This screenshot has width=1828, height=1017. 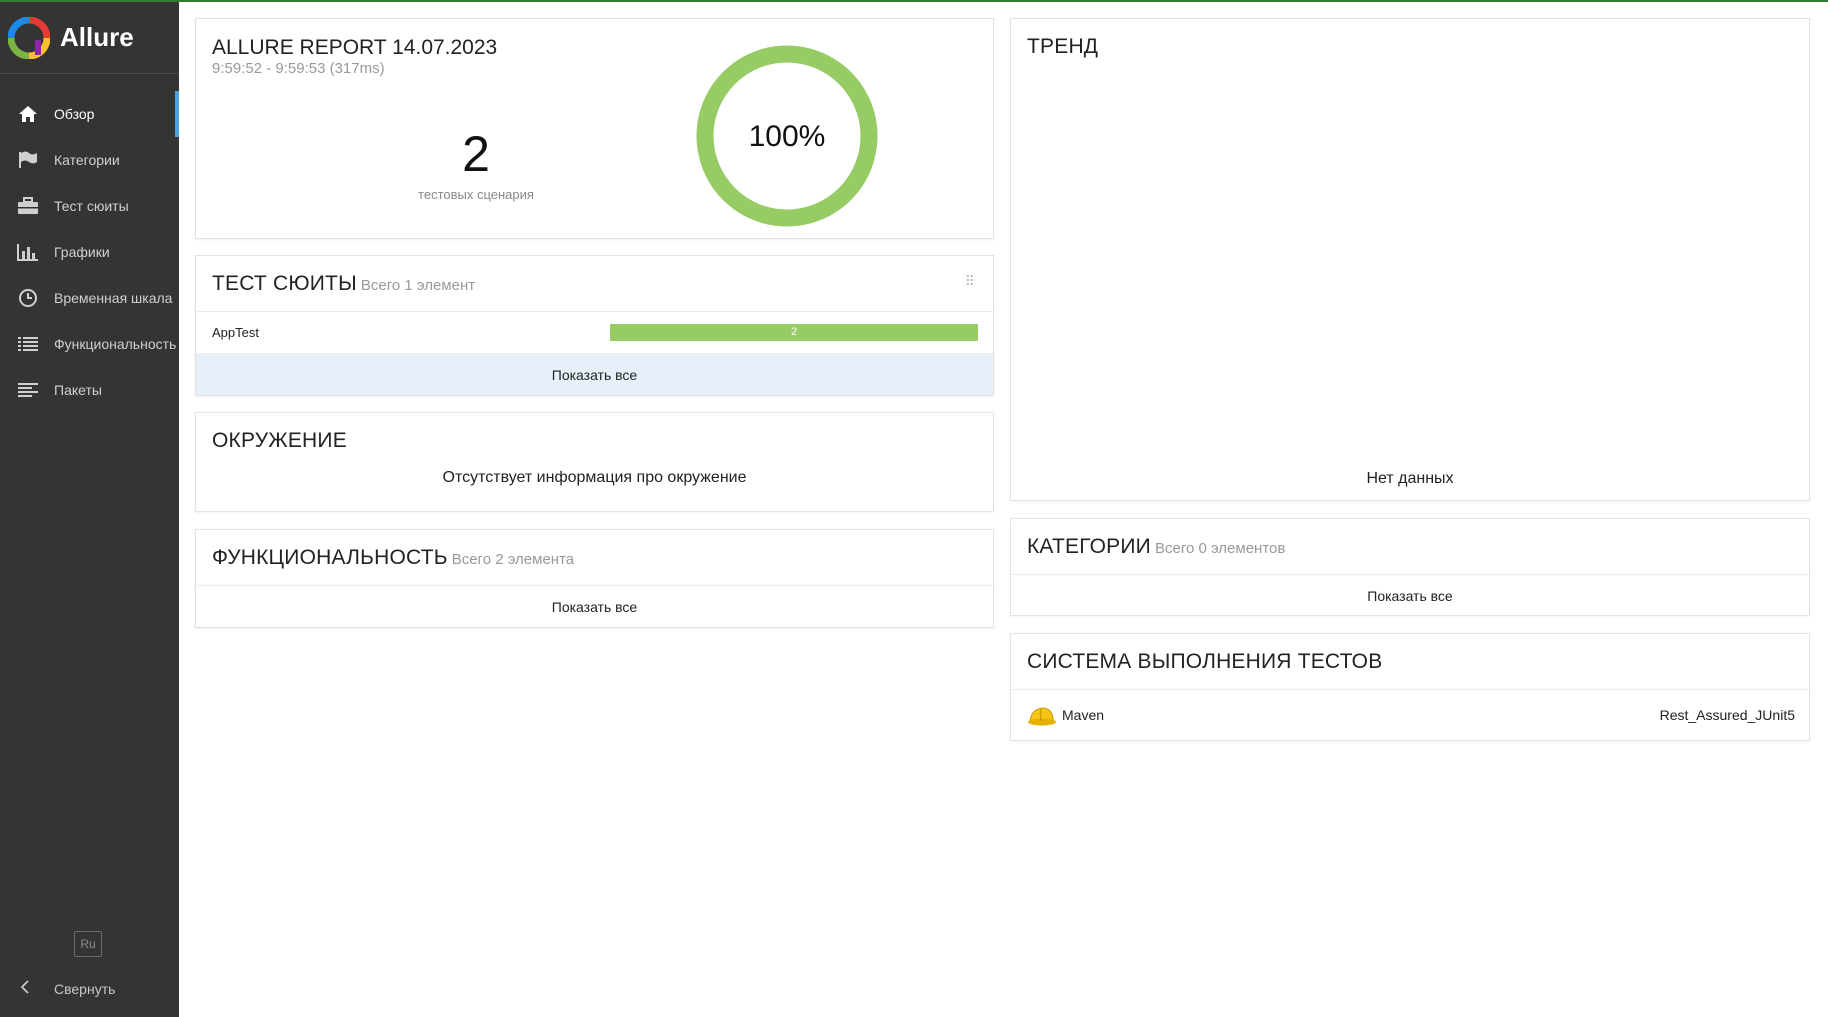 What do you see at coordinates (28, 344) in the screenshot?
I see `list-icon` at bounding box center [28, 344].